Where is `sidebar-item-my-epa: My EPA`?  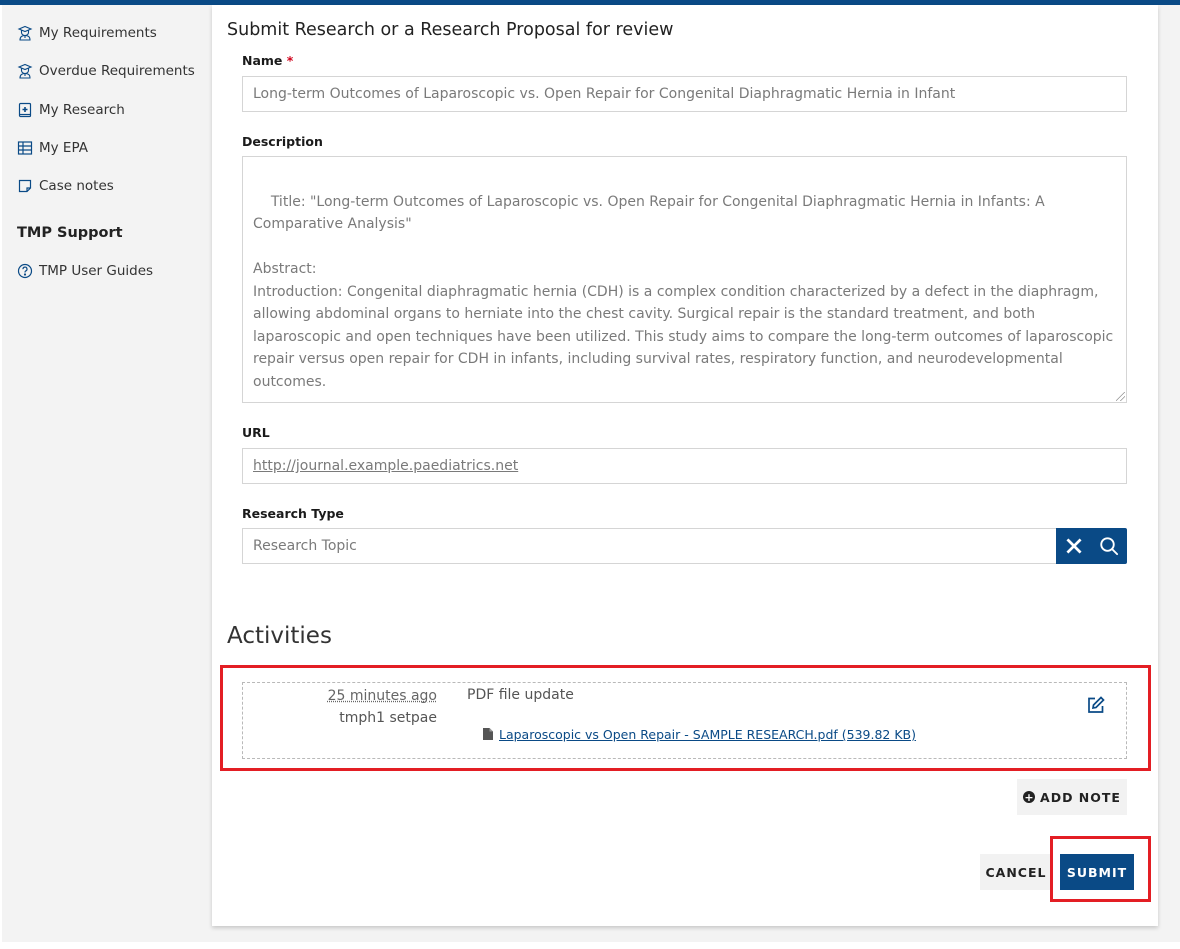
sidebar-item-my-epa: My EPA is located at coordinates (52, 148).